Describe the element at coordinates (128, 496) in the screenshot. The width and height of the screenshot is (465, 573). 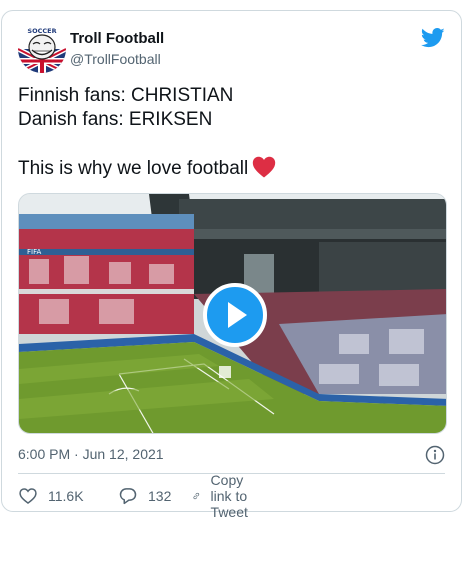
I see `reply-bubble-icon` at that location.